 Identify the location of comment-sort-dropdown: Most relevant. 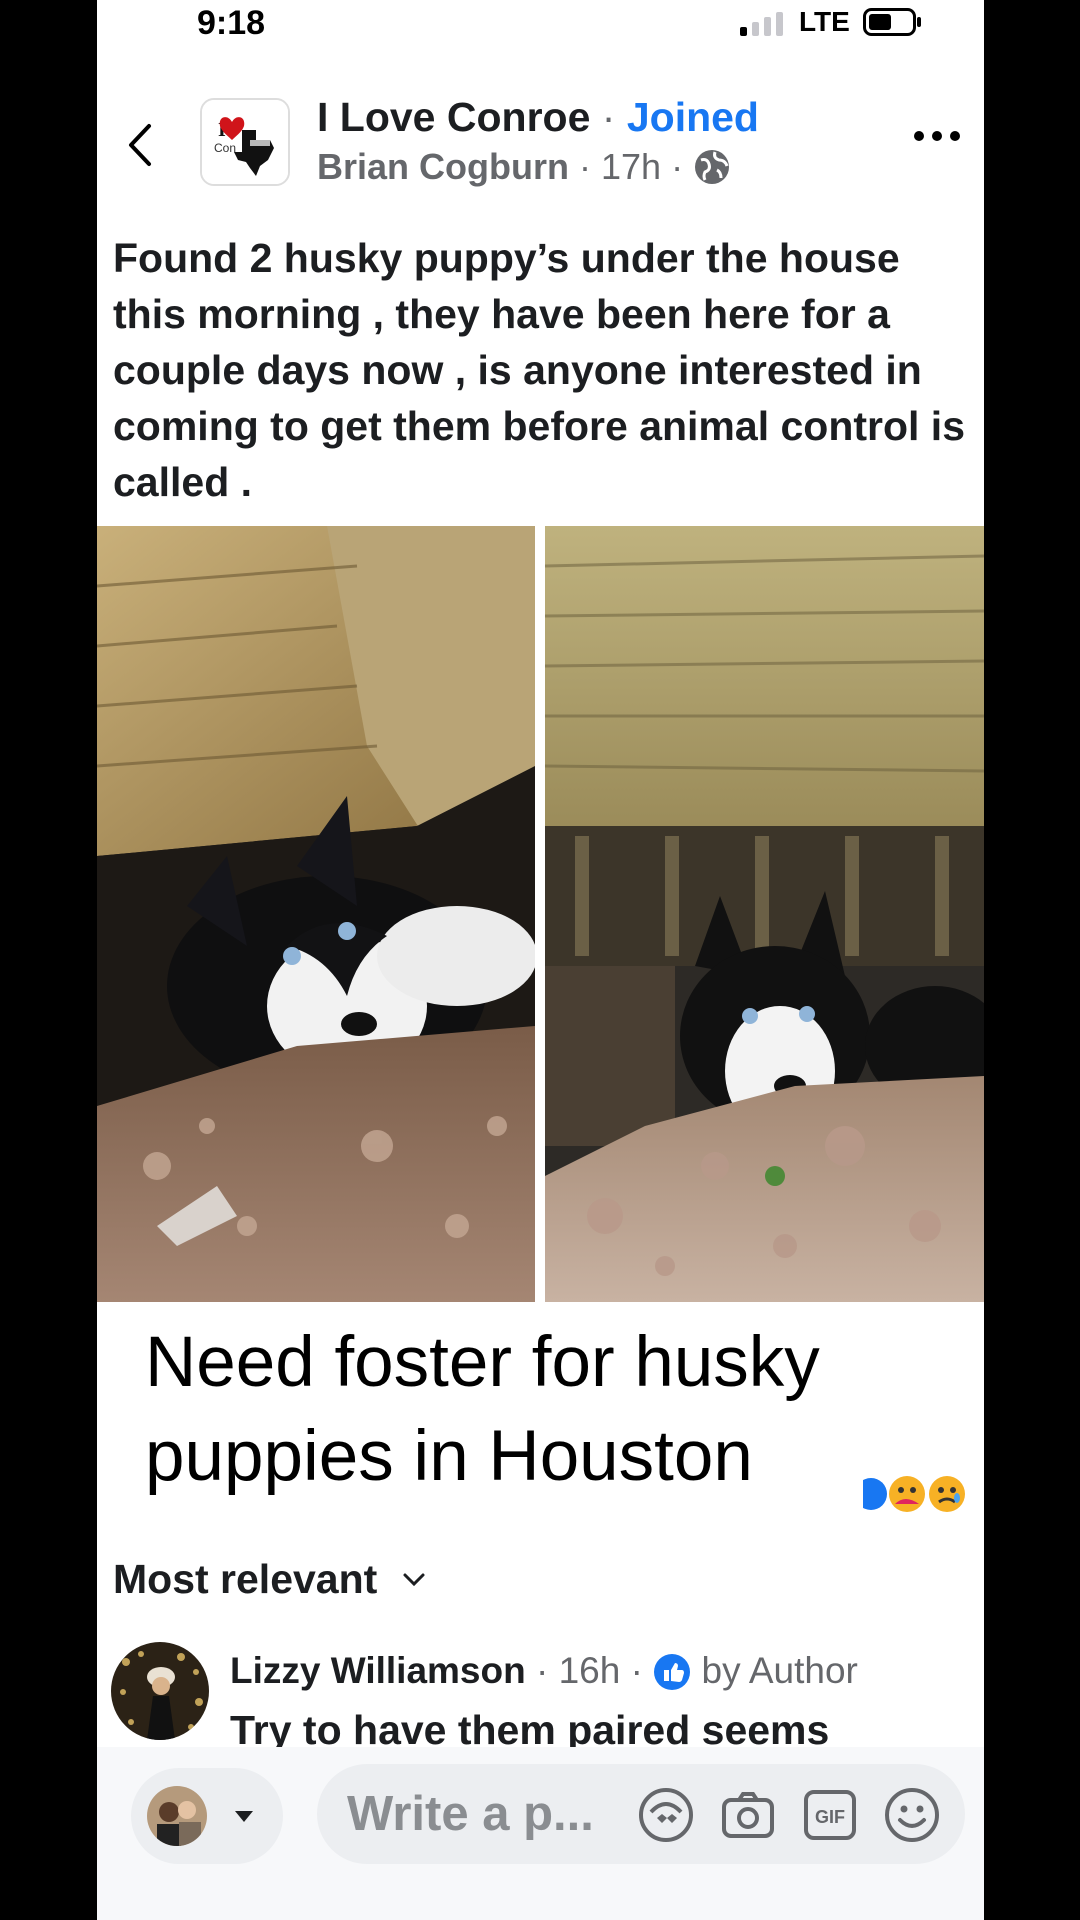
(270, 1579).